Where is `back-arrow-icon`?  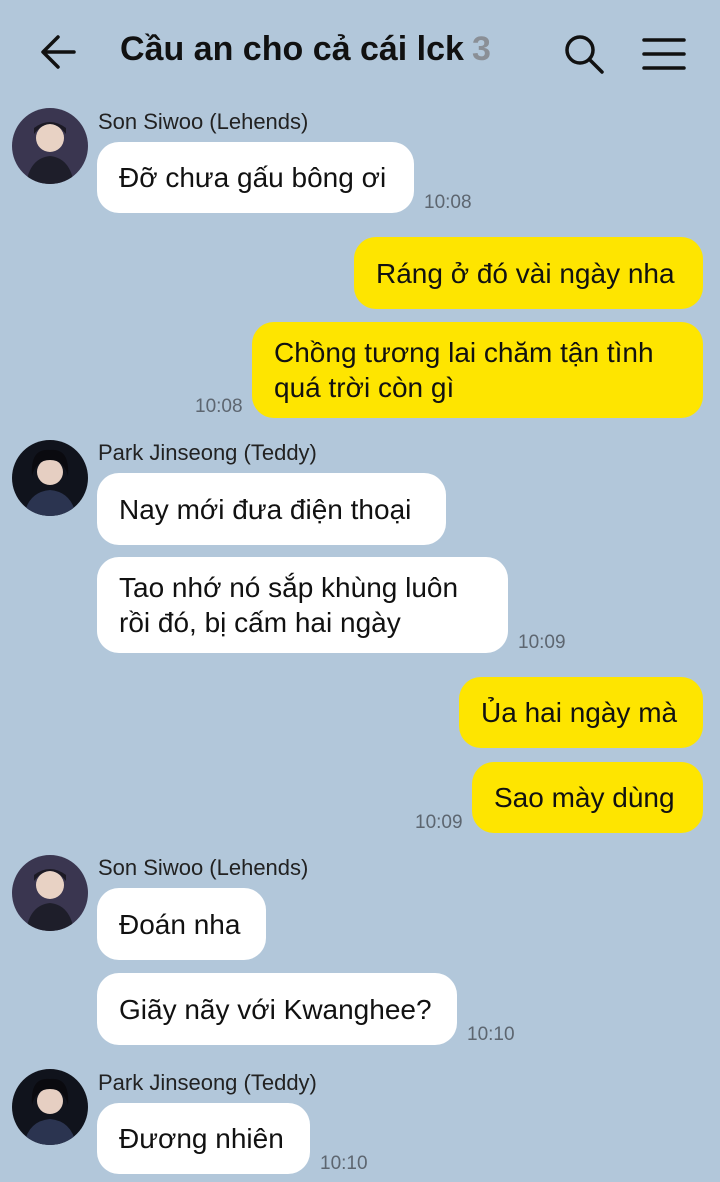 back-arrow-icon is located at coordinates (58, 52).